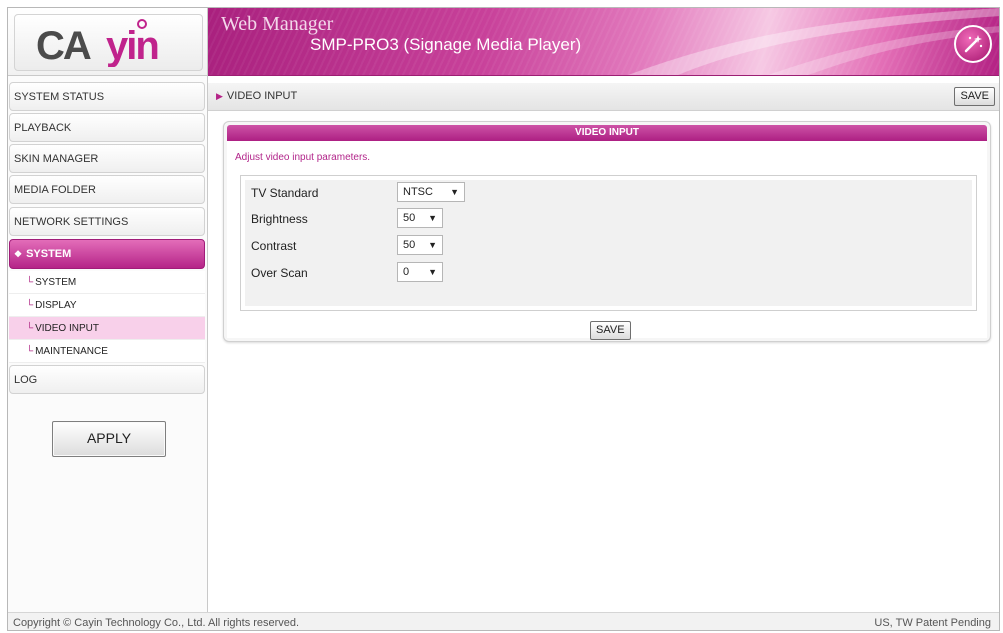 The image size is (1003, 633). Describe the element at coordinates (56, 282) in the screenshot. I see `submenu-item-label: SYSTEM` at that location.